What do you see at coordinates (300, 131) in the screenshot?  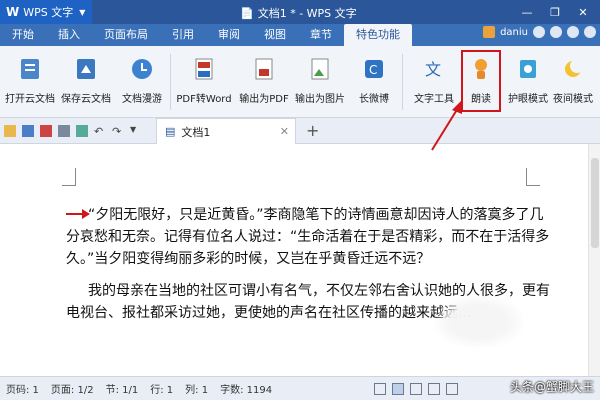 I see `quick-access-bar: ↶ ↷ ▼ ▤ 文档1 ✕ +` at bounding box center [300, 131].